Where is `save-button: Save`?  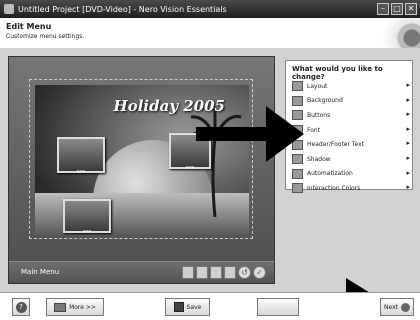 save-button: Save is located at coordinates (187, 307).